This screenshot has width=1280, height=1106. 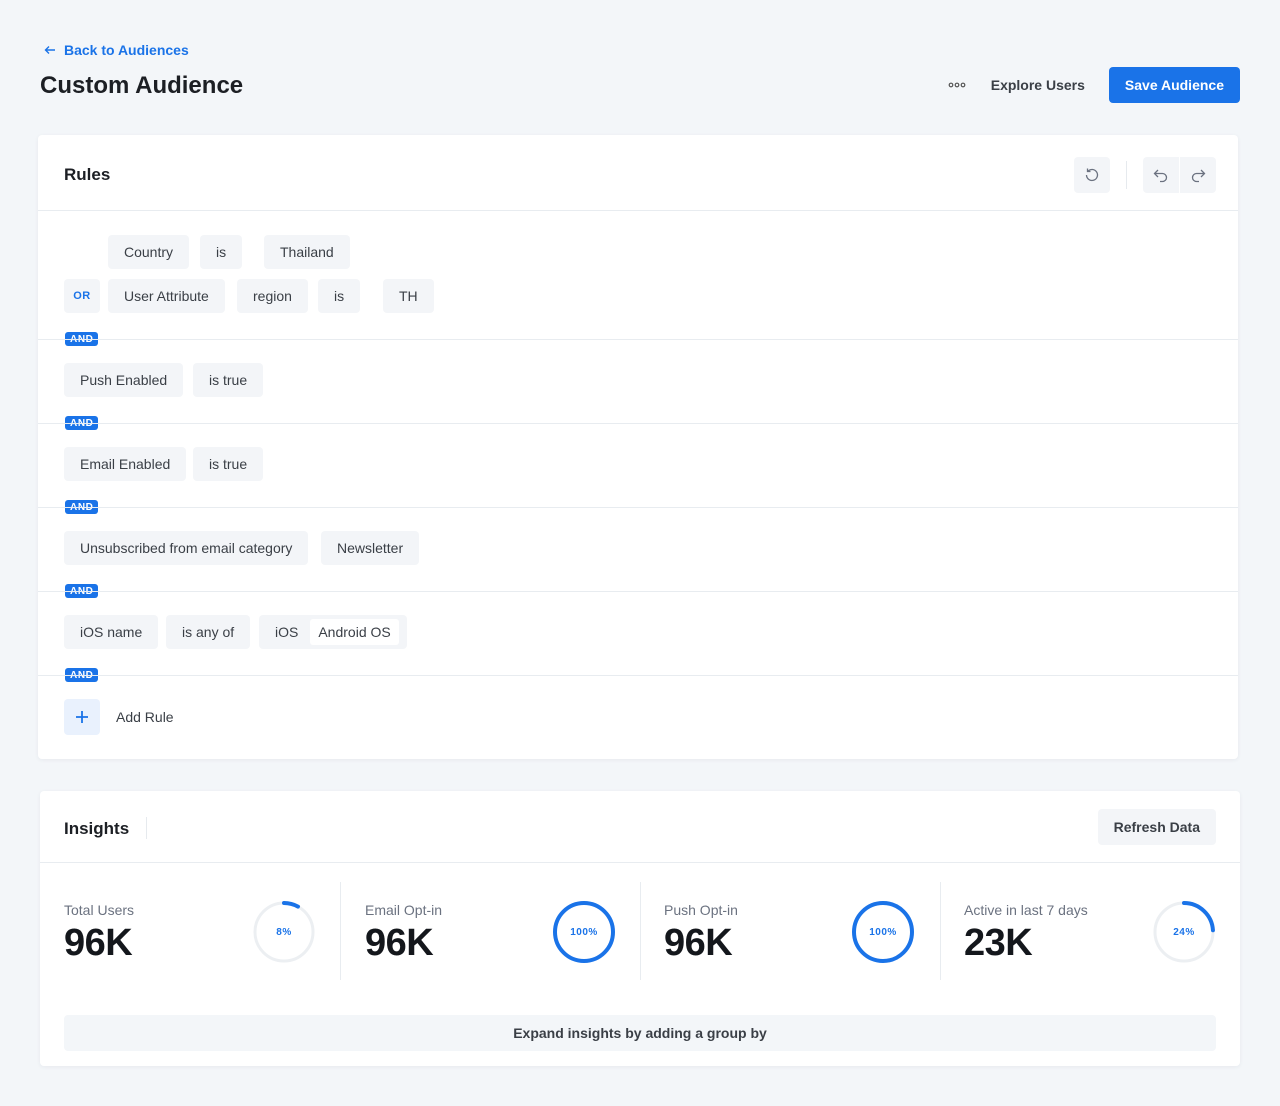 I want to click on insights-stats: Total Users 96K 8% Email Opt-in 96K 100%, so click(x=640, y=929).